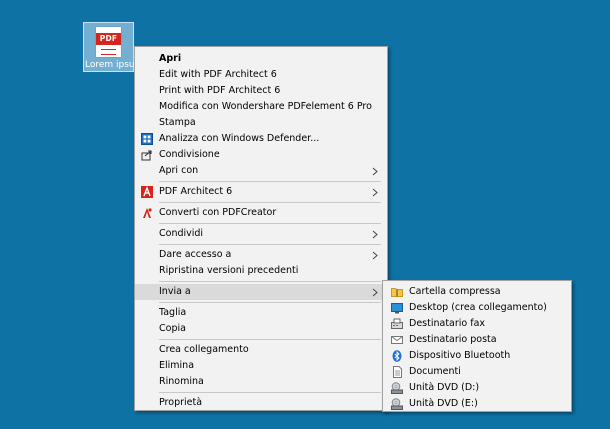 This screenshot has width=610, height=429. I want to click on menu-item-elimina: Elimina, so click(261, 366).